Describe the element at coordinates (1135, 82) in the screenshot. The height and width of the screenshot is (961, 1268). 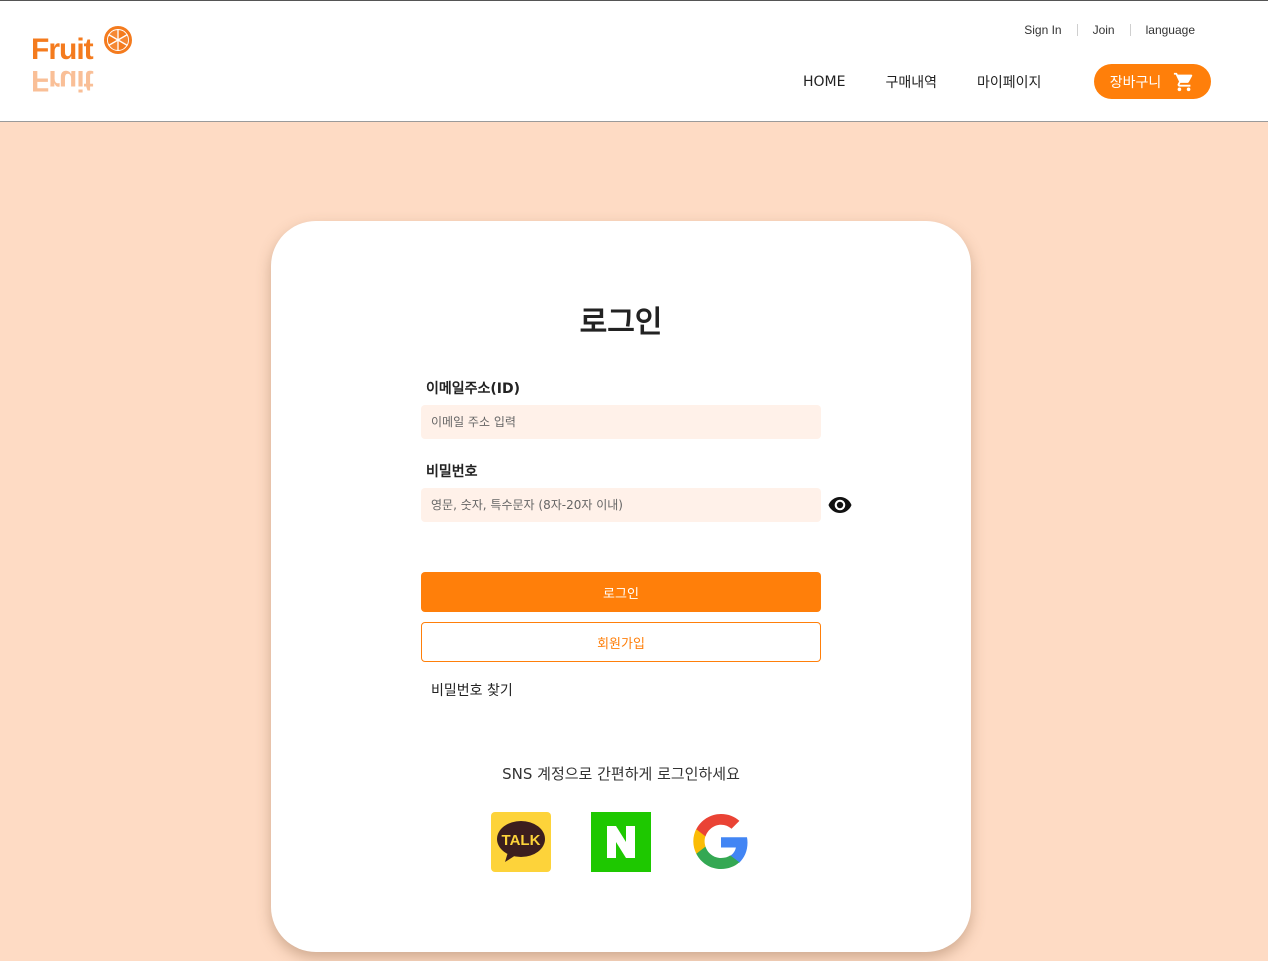
I see `cart-label: 장바구니` at that location.